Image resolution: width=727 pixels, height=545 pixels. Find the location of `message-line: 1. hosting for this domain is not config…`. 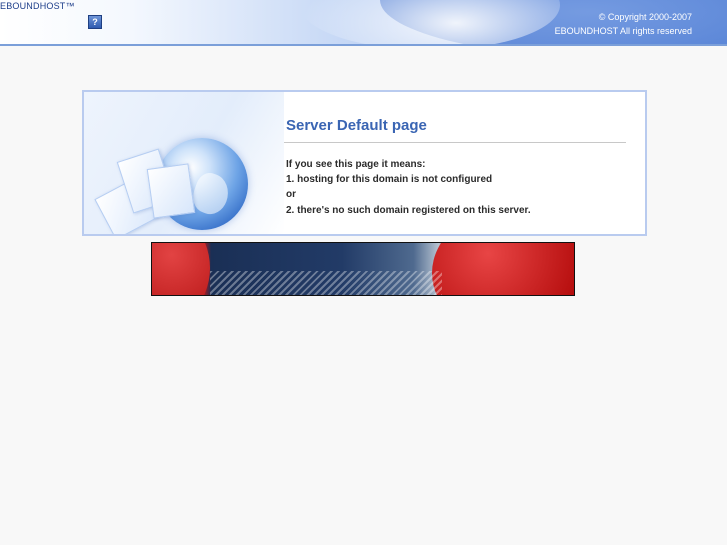

message-line: 1. hosting for this domain is not config… is located at coordinates (389, 179).